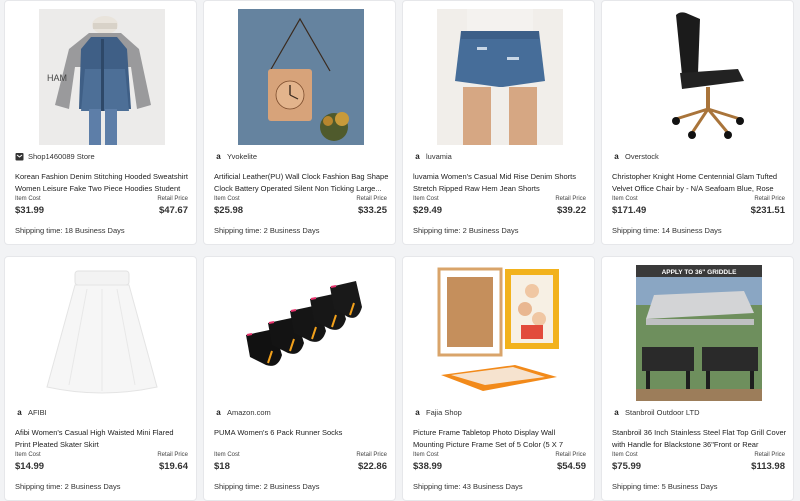 The width and height of the screenshot is (800, 501). I want to click on storefront-icon, so click(19, 156).